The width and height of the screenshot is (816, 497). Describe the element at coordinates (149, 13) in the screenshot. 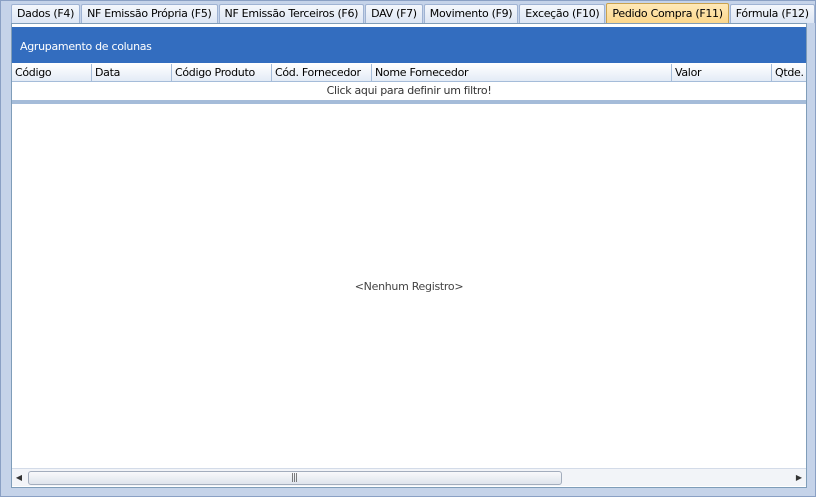

I see `tab-nf-emissao-propria: NF Emissão Própria (F5)` at that location.